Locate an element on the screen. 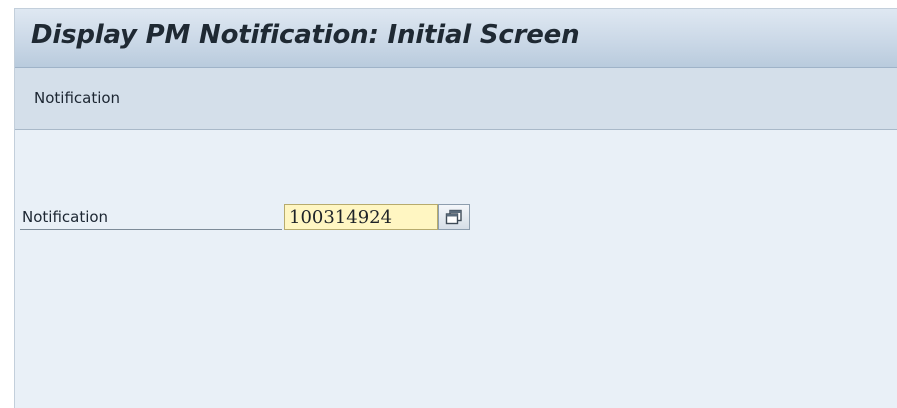  notification-label: Notification is located at coordinates (151, 217).